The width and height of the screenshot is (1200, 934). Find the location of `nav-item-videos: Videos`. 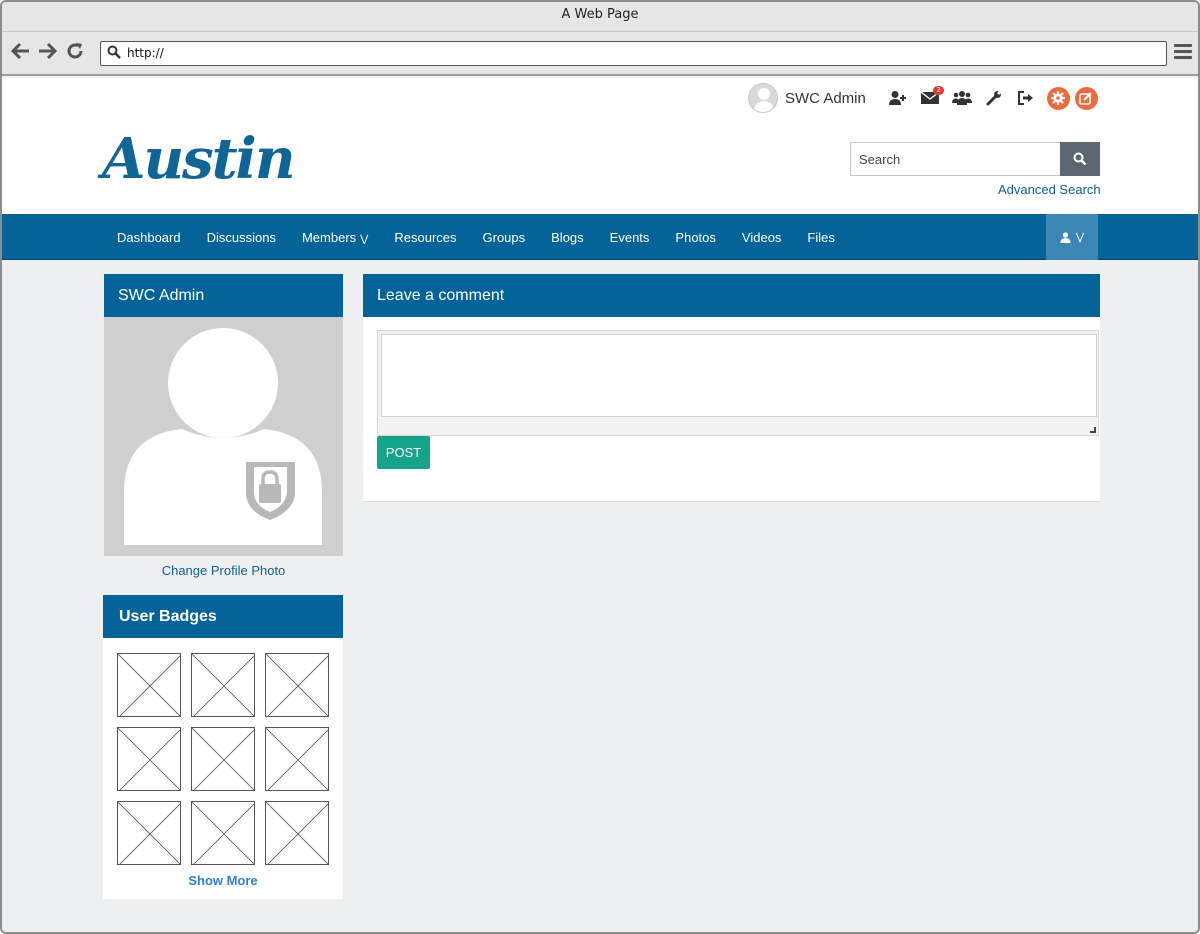

nav-item-videos: Videos is located at coordinates (762, 237).